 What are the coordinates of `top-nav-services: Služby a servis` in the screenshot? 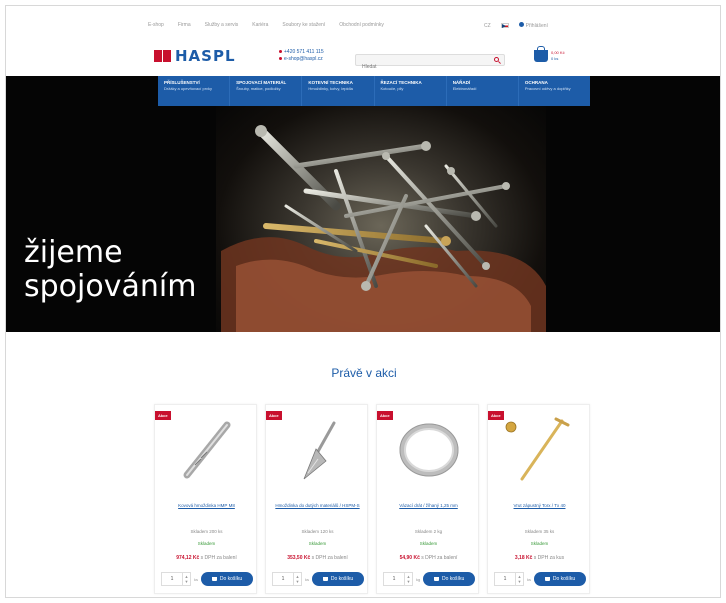 It's located at (222, 25).